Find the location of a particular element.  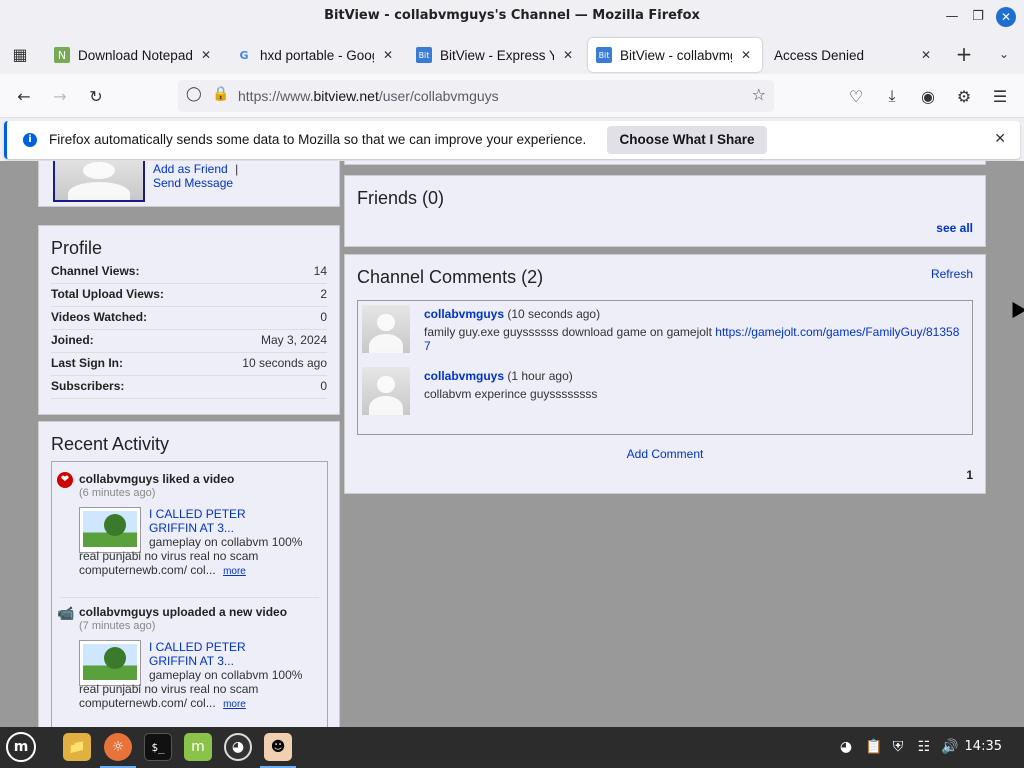

back-button: ← is located at coordinates (24, 96).